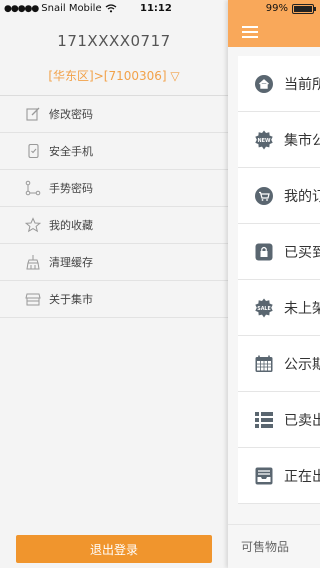  What do you see at coordinates (114, 188) in the screenshot?
I see `menu-item-gesture-password: 手势密码` at bounding box center [114, 188].